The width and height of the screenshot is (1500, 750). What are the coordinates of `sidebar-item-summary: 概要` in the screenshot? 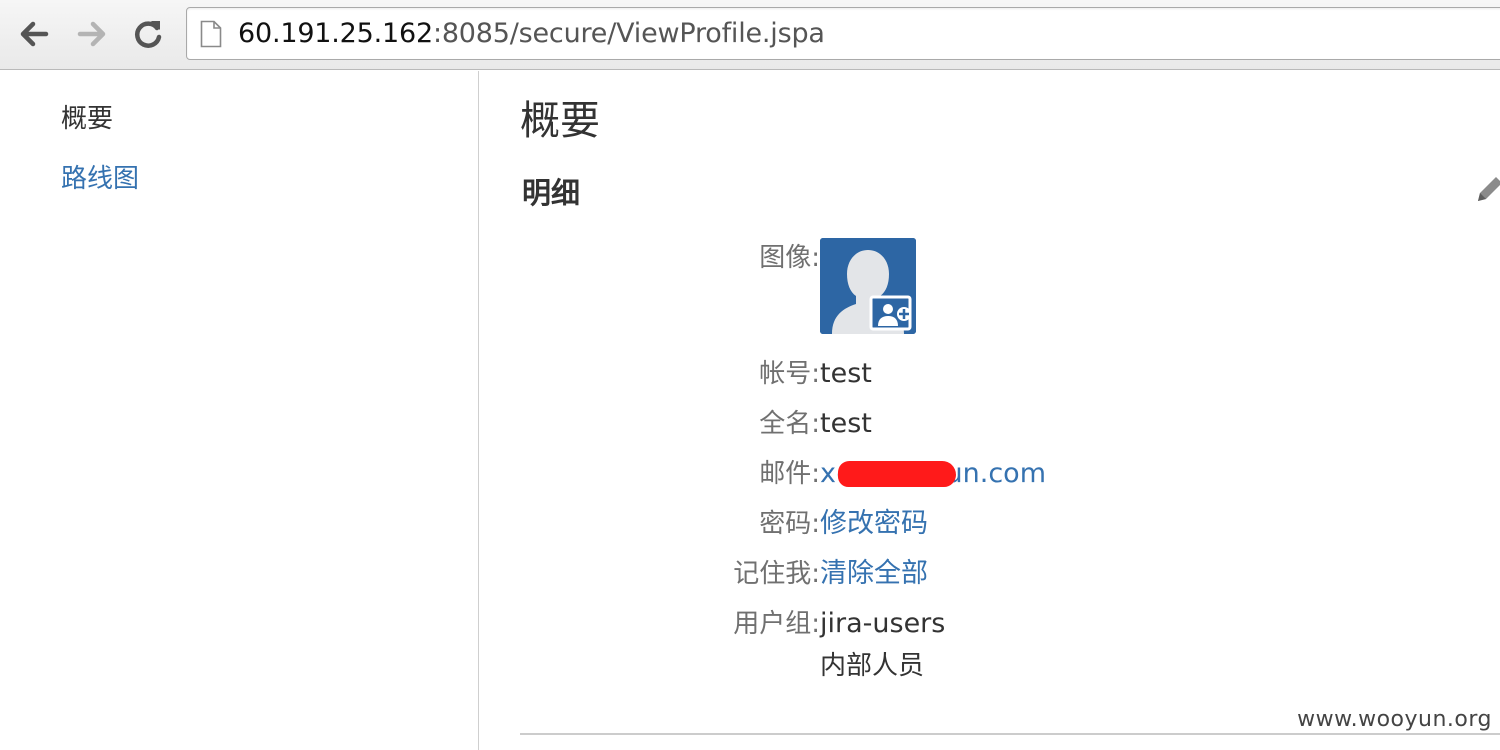 It's located at (87, 119).